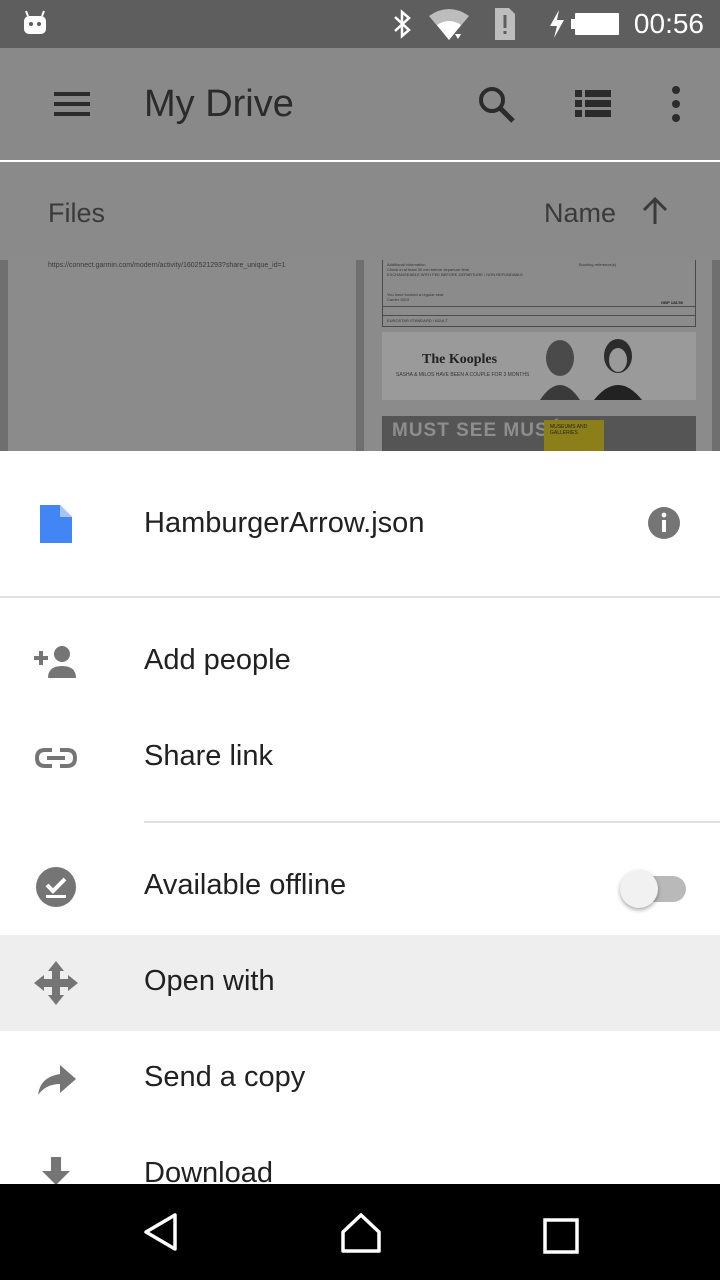  I want to click on recents-icon, so click(561, 1236).